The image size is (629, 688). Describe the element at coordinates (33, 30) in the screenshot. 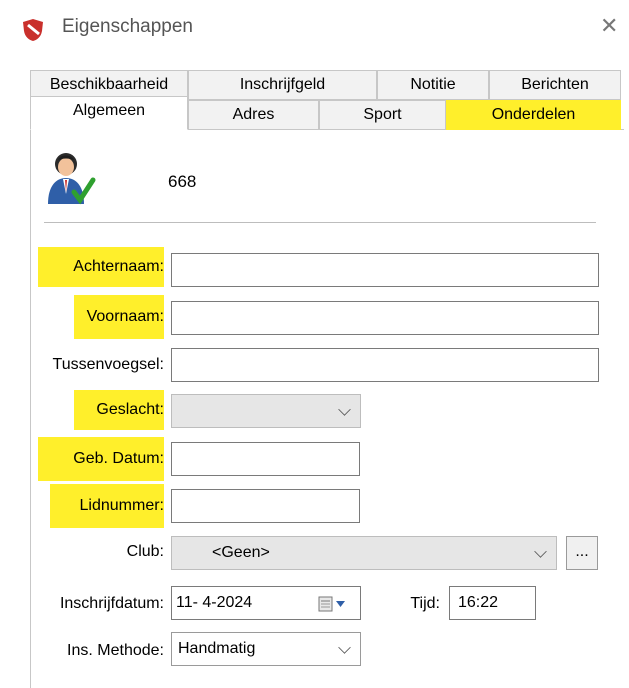

I see `shield-icon` at that location.